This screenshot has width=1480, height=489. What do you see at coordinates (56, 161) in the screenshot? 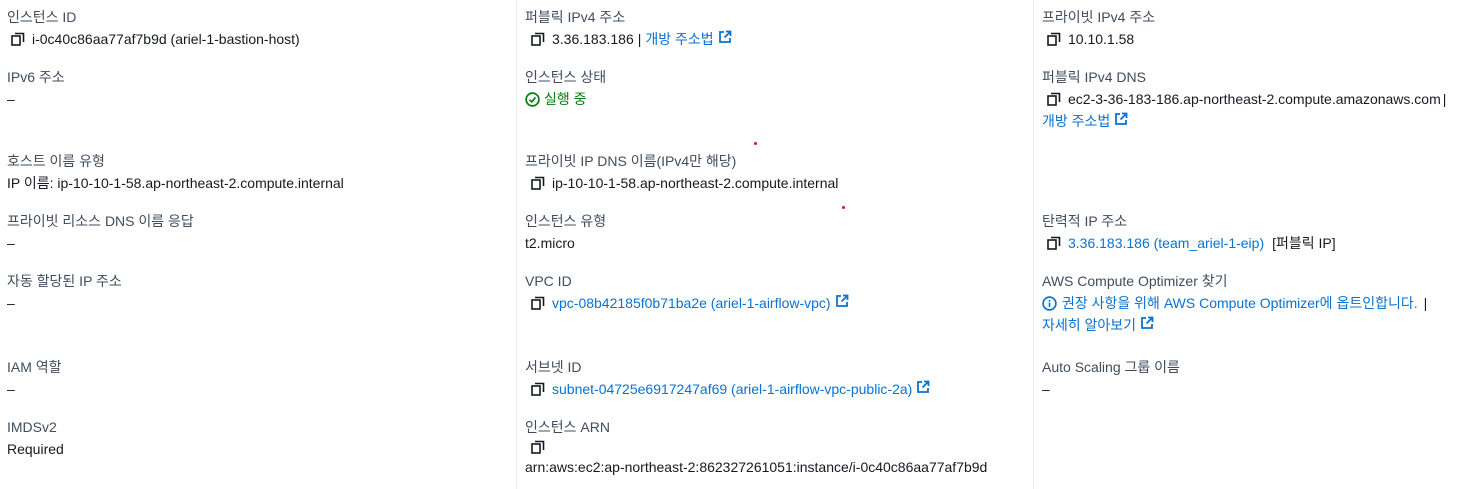
I see `hostname-type-label: 호스트 이름 유형` at bounding box center [56, 161].